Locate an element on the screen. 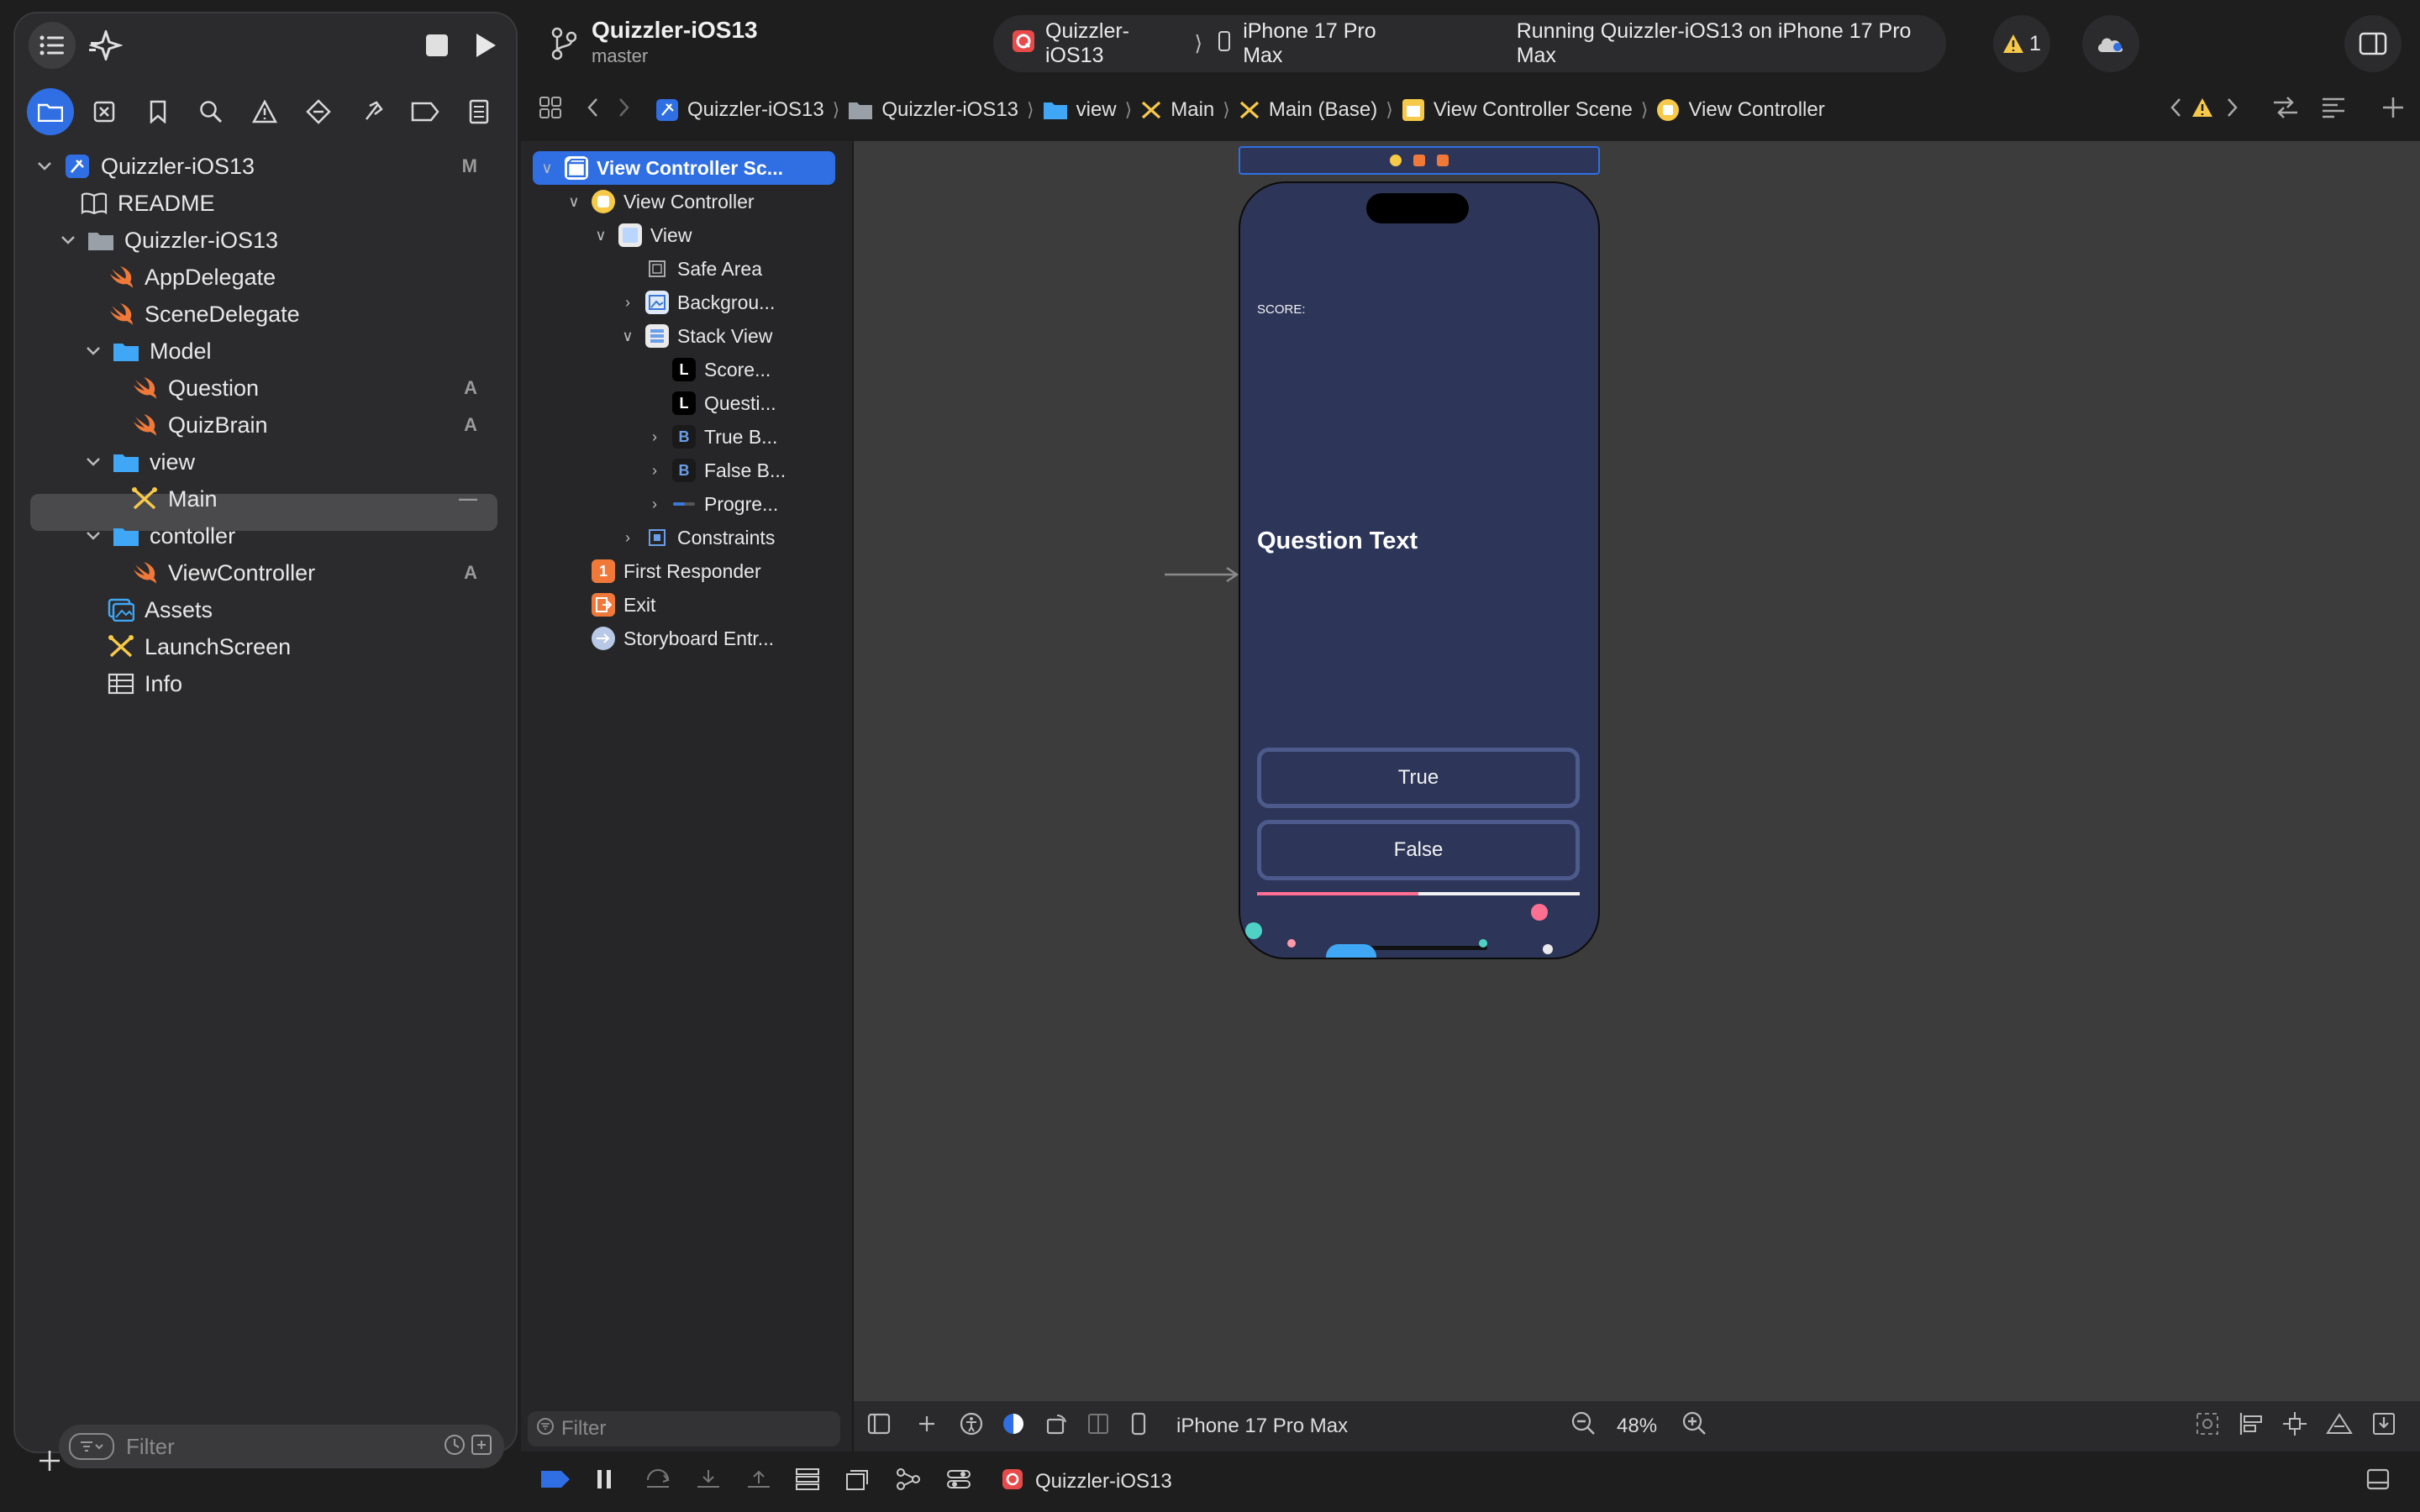 Image resolution: width=2420 pixels, height=1512 pixels. nav-item-readme: README is located at coordinates (290, 203).